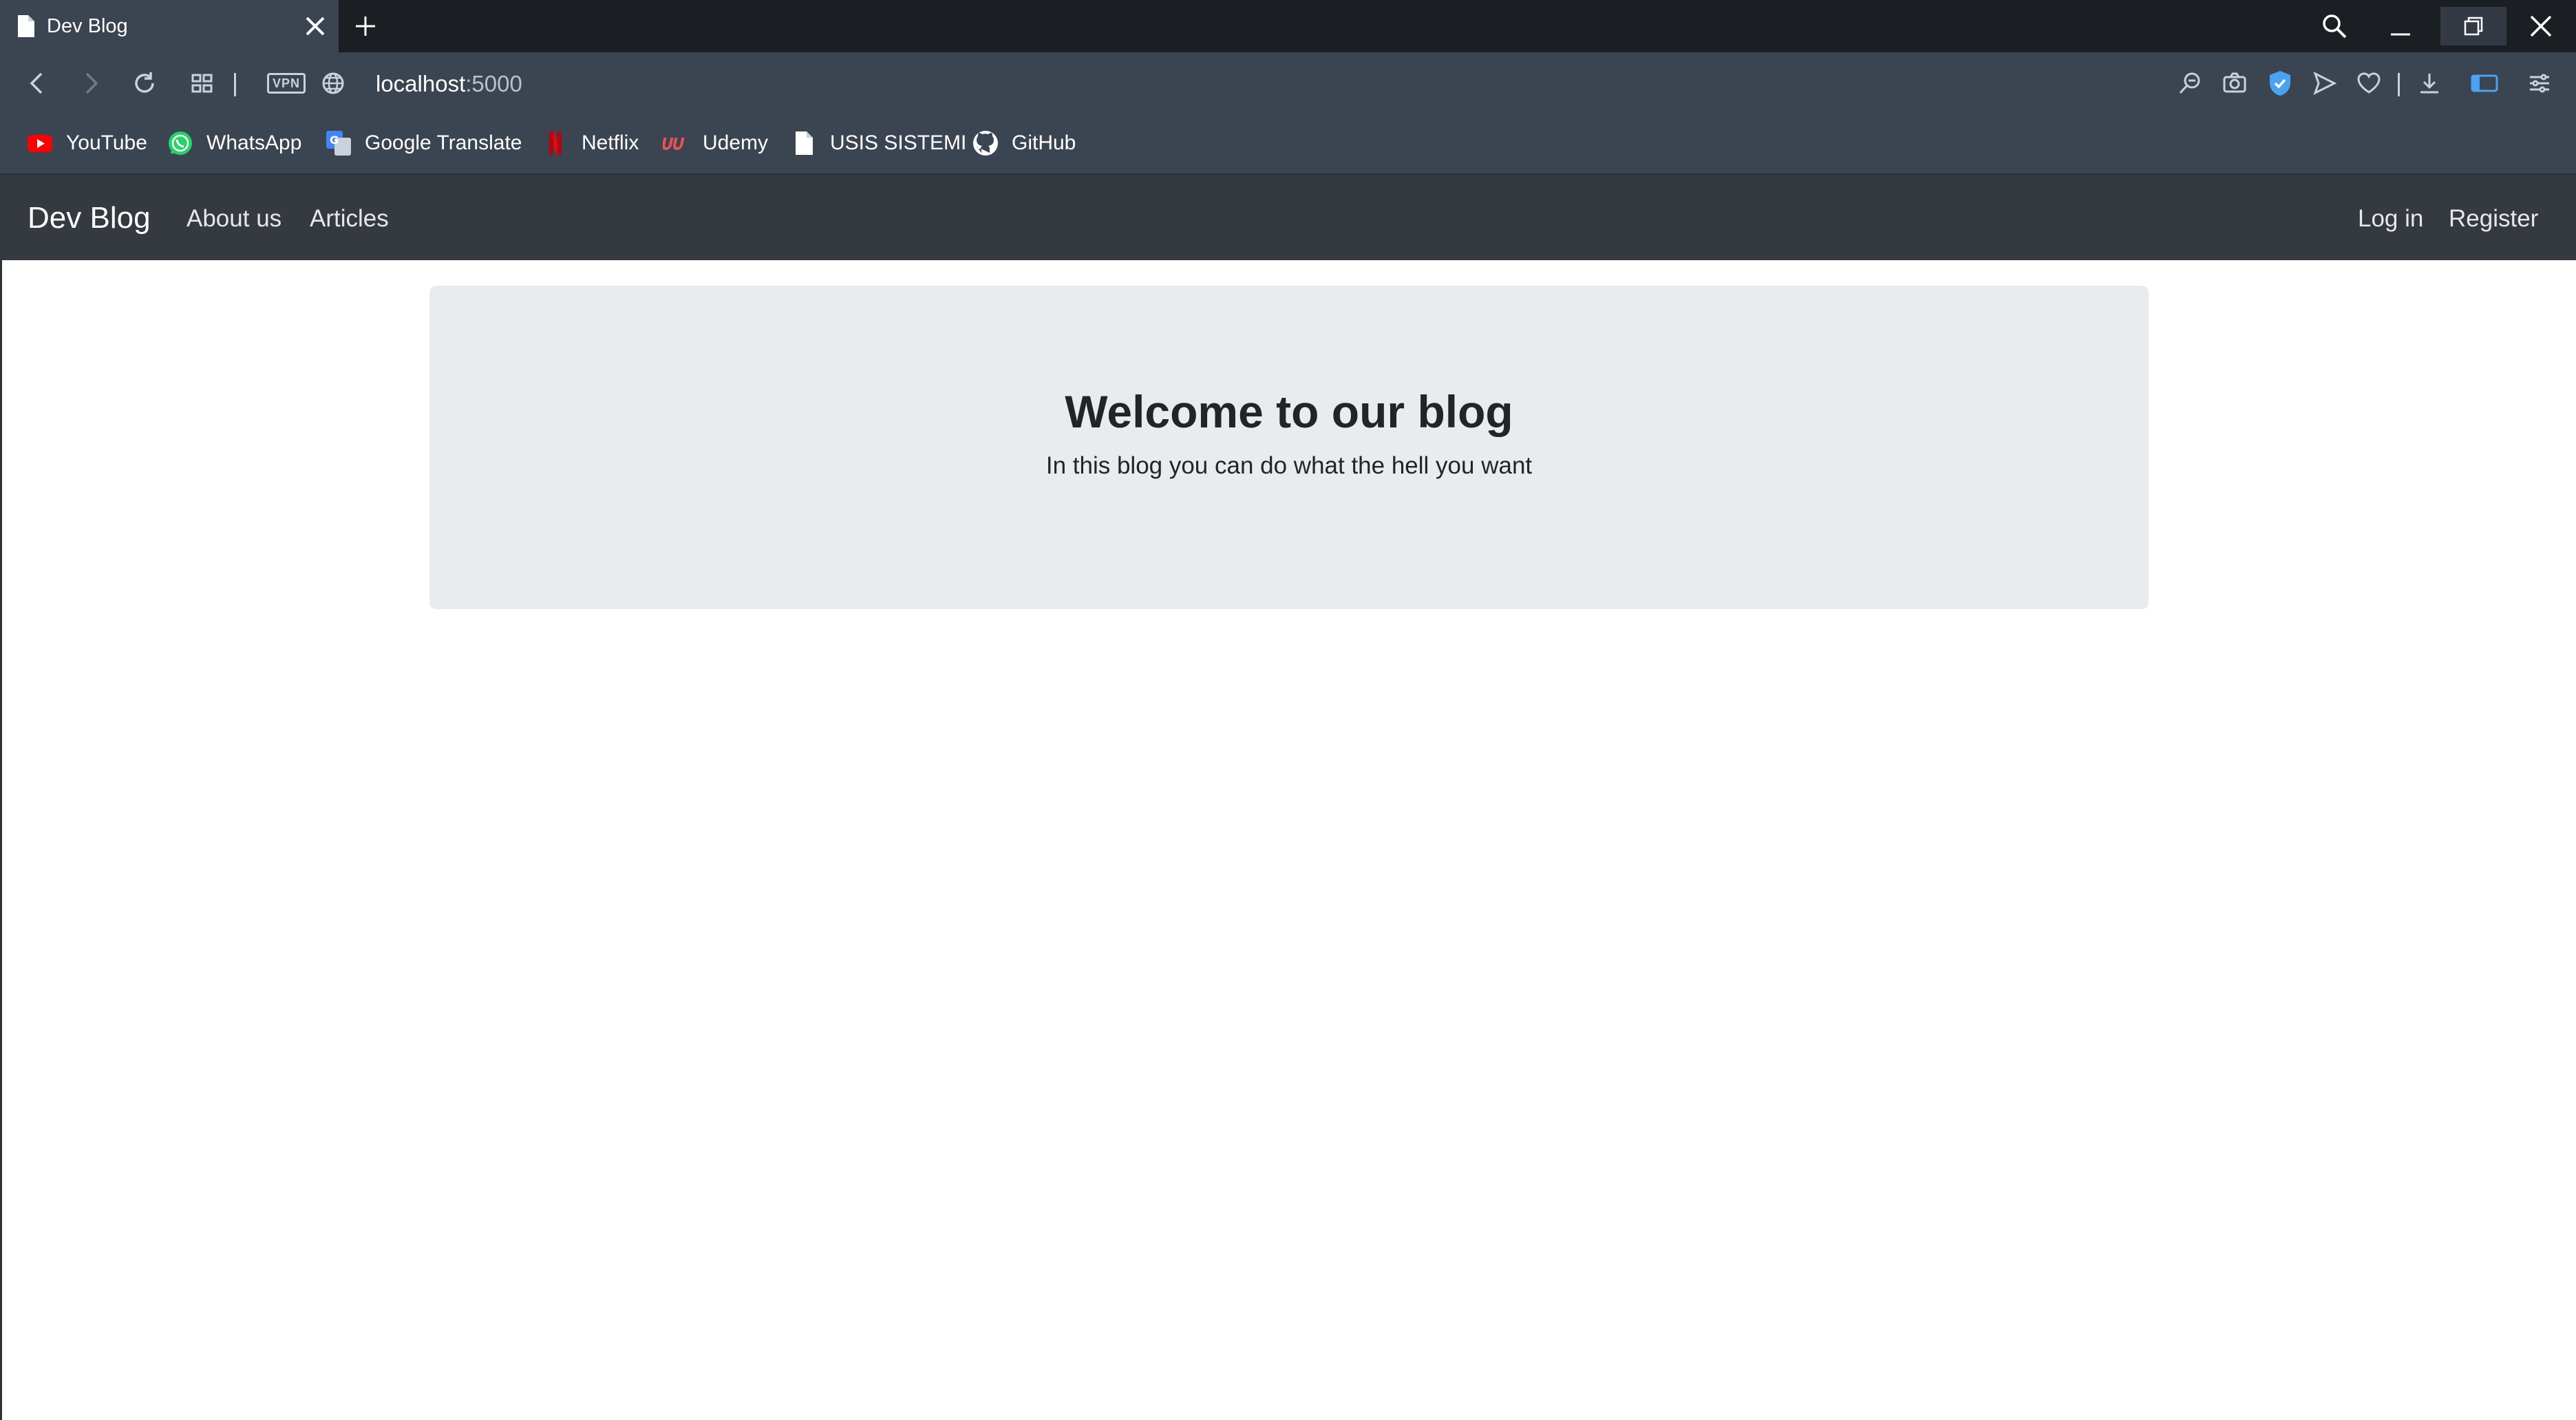 This screenshot has width=2576, height=1420. Describe the element at coordinates (493, 83) in the screenshot. I see `url-port: :5000` at that location.